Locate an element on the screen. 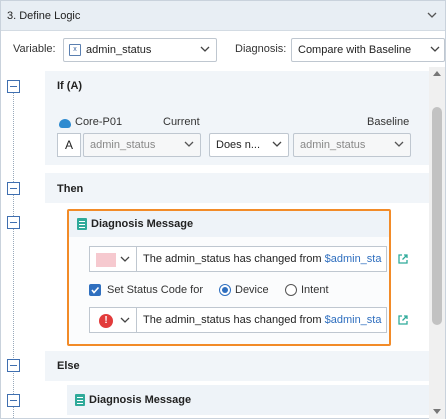  message-prefix: The admin_status has changed from is located at coordinates (234, 259).